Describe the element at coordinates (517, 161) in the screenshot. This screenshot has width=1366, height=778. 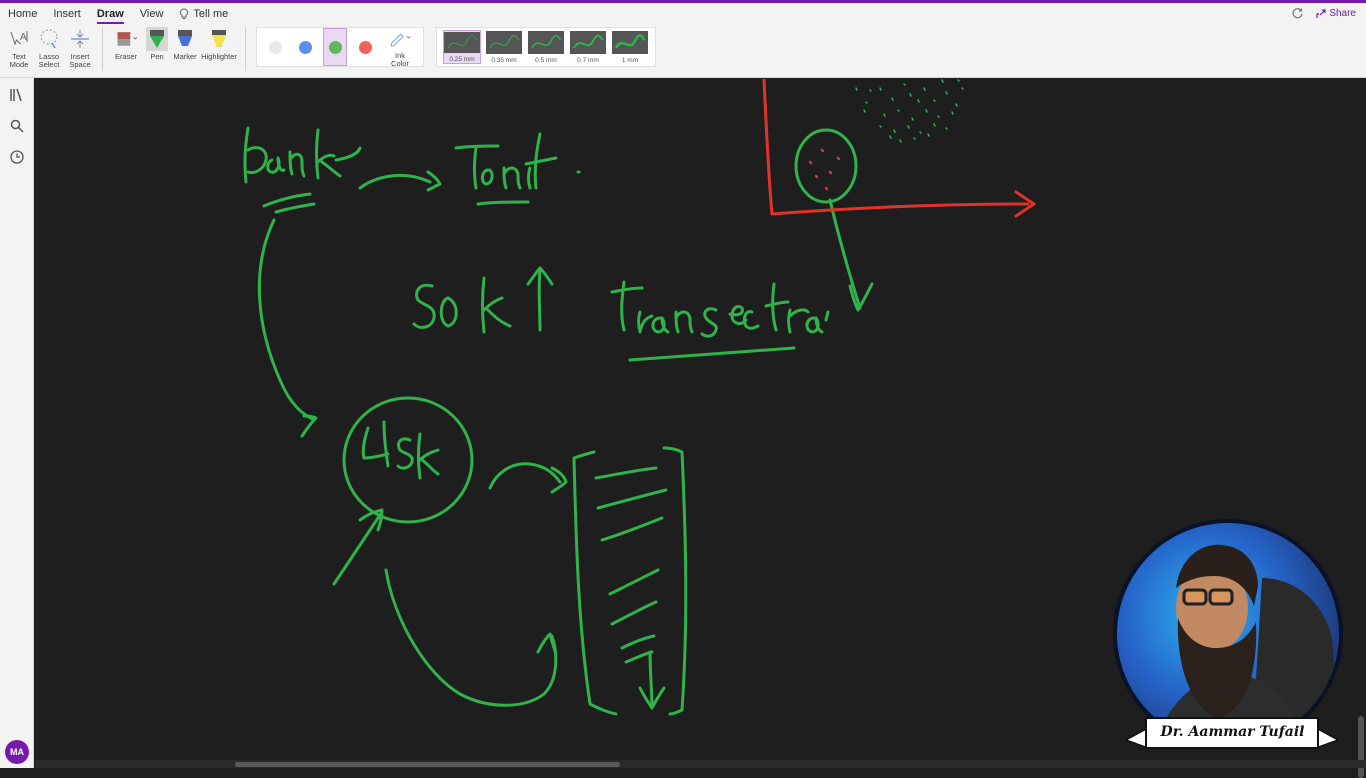
I see `ink-word-tent` at that location.